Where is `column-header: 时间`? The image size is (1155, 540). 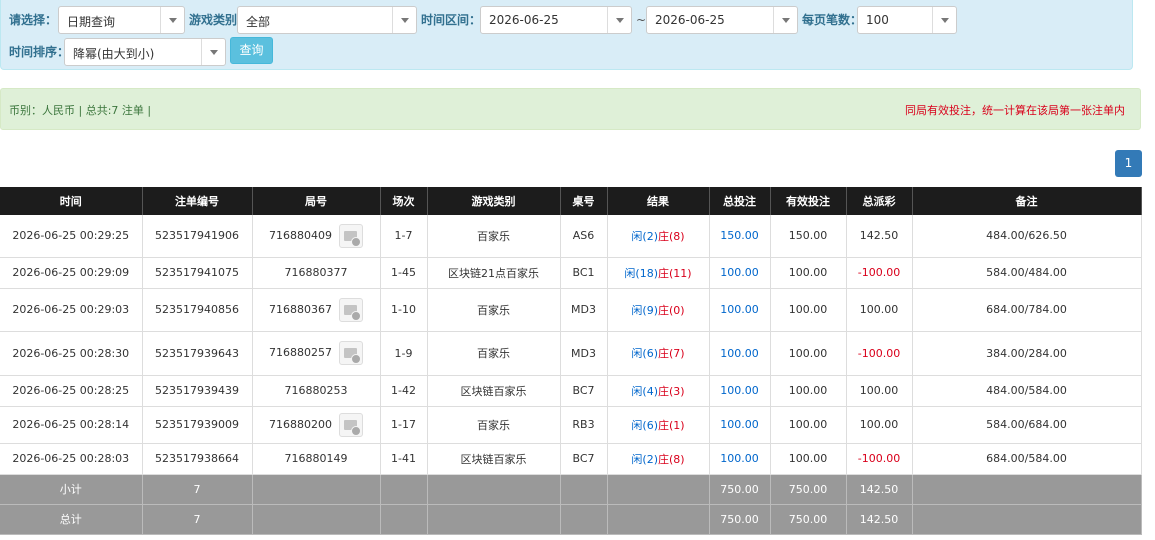 column-header: 时间 is located at coordinates (71, 201).